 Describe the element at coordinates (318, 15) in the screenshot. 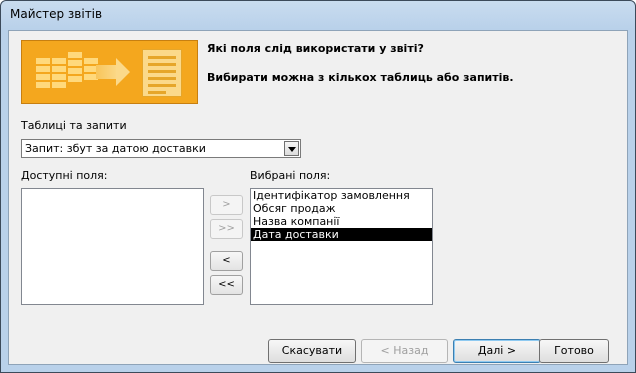

I see `title-bar: Майстер звітів` at that location.